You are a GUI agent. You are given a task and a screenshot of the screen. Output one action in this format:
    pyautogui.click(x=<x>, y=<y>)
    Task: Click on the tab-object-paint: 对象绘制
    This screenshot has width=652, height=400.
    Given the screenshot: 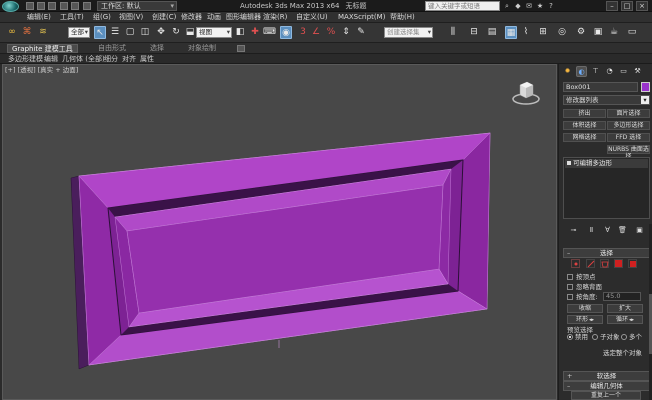 What is the action you would take?
    pyautogui.click(x=202, y=48)
    